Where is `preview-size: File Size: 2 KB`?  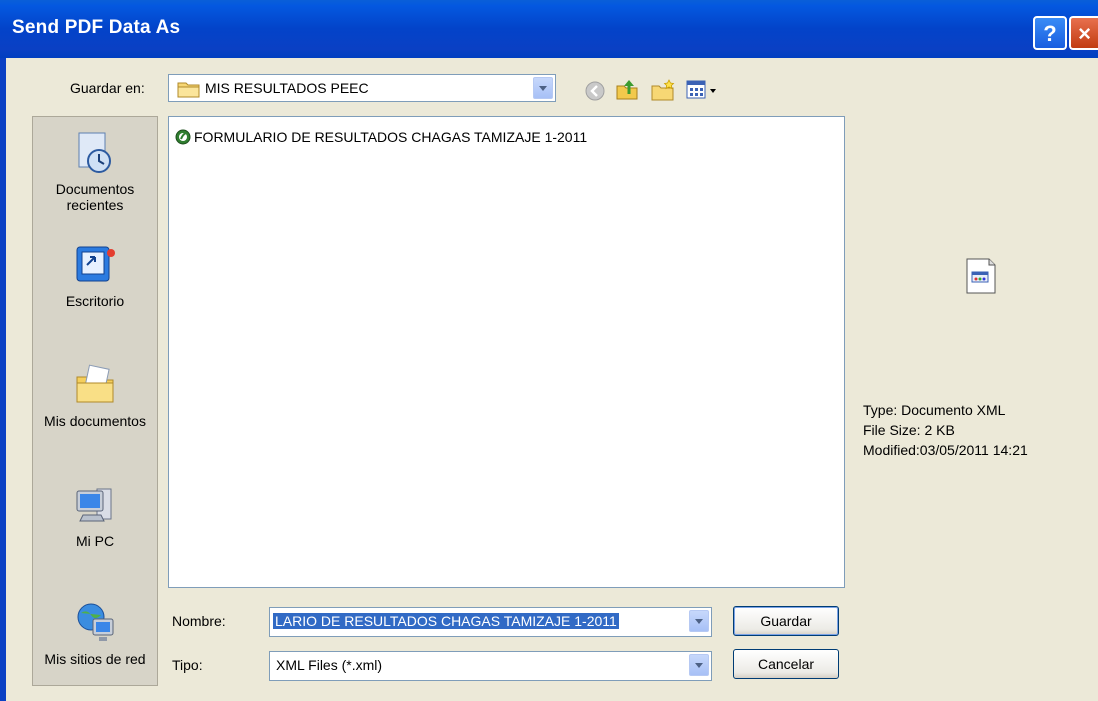
preview-size: File Size: 2 KB is located at coordinates (909, 430).